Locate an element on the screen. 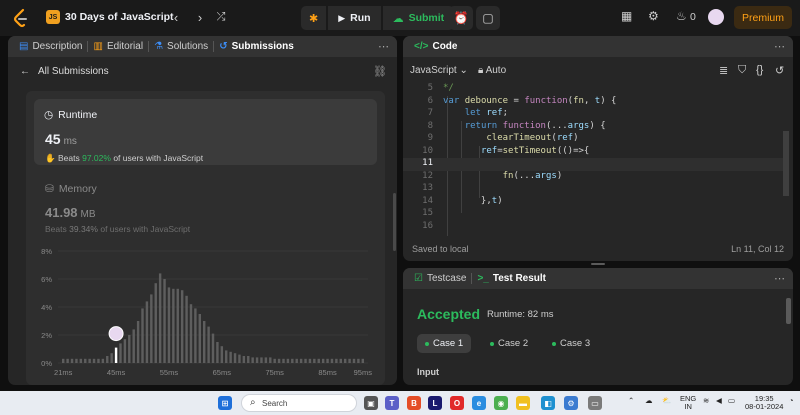 This screenshot has height=415, width=800. code-text: },t) is located at coordinates (473, 200).